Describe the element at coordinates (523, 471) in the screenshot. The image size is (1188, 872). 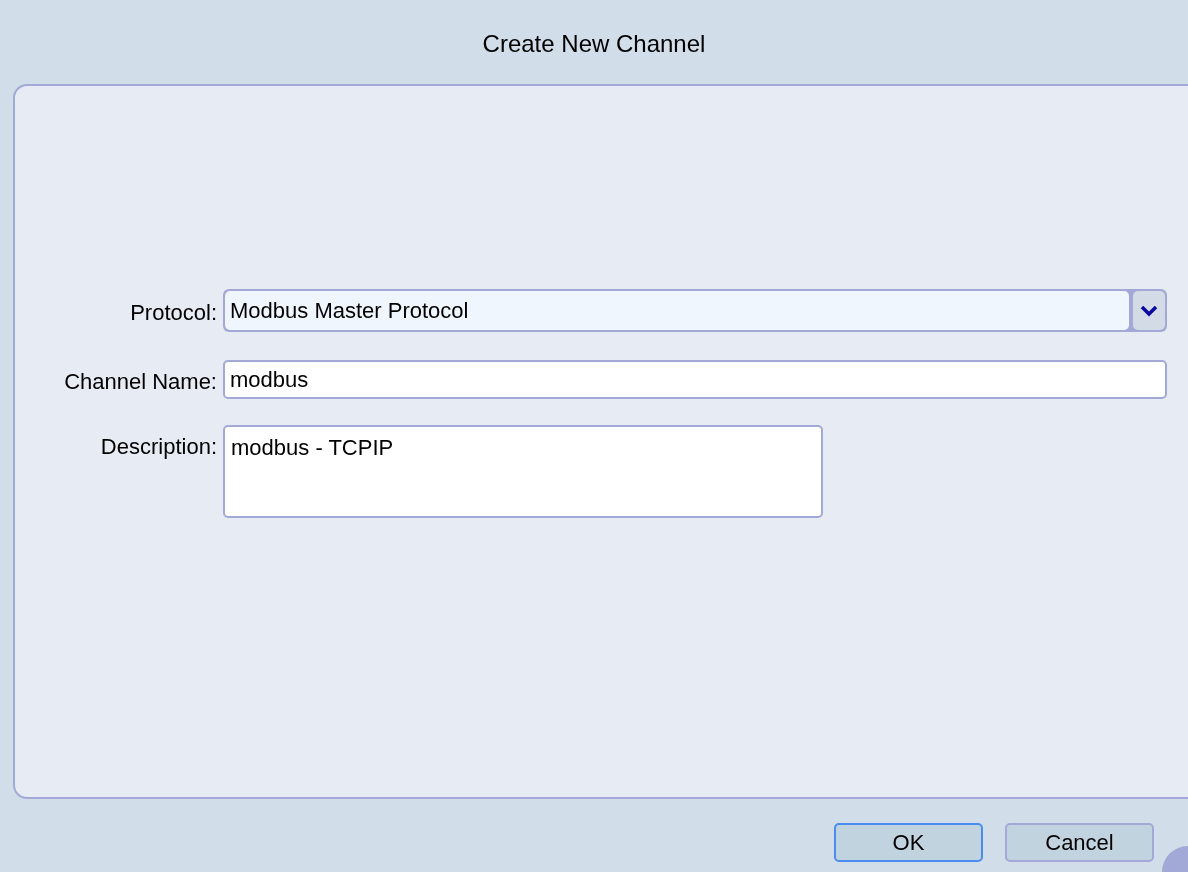
I see `description-field: modbus - TCPIP` at that location.